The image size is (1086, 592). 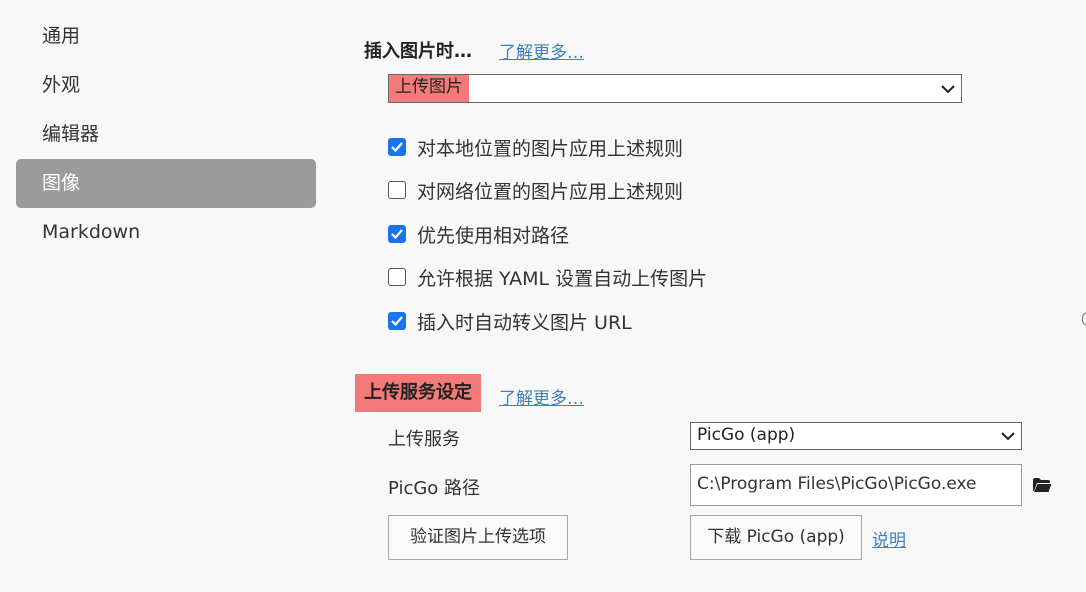 I want to click on insert-action-select: 上传图片, so click(x=675, y=88).